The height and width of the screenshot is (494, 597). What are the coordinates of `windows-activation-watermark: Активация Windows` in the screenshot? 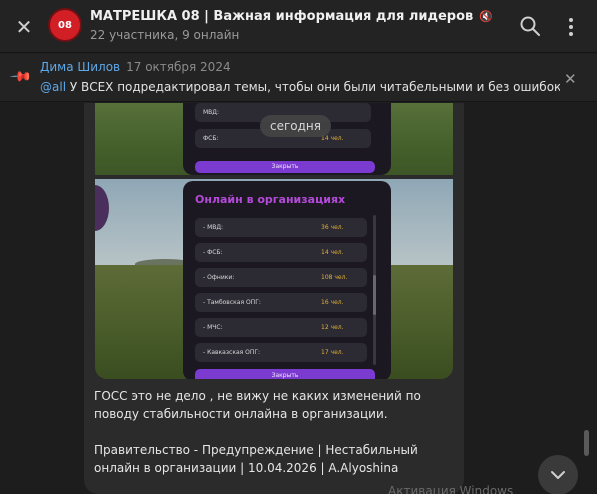 It's located at (451, 489).